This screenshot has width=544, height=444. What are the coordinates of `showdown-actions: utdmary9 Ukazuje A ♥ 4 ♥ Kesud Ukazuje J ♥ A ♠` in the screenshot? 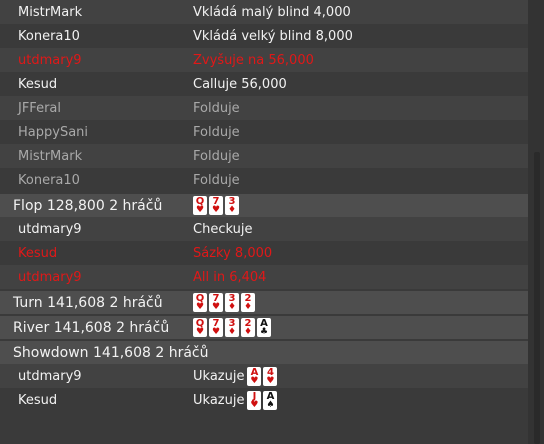 It's located at (264, 388).